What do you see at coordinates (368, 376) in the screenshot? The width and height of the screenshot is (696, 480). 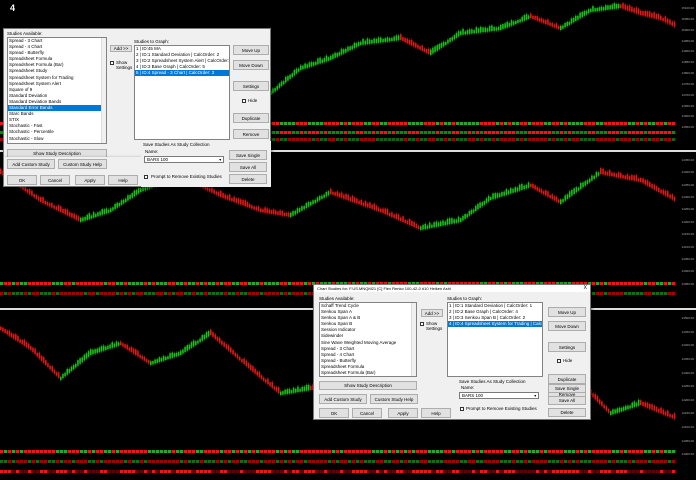 I see `study-list-item: Spreadsheet Study` at bounding box center [368, 376].